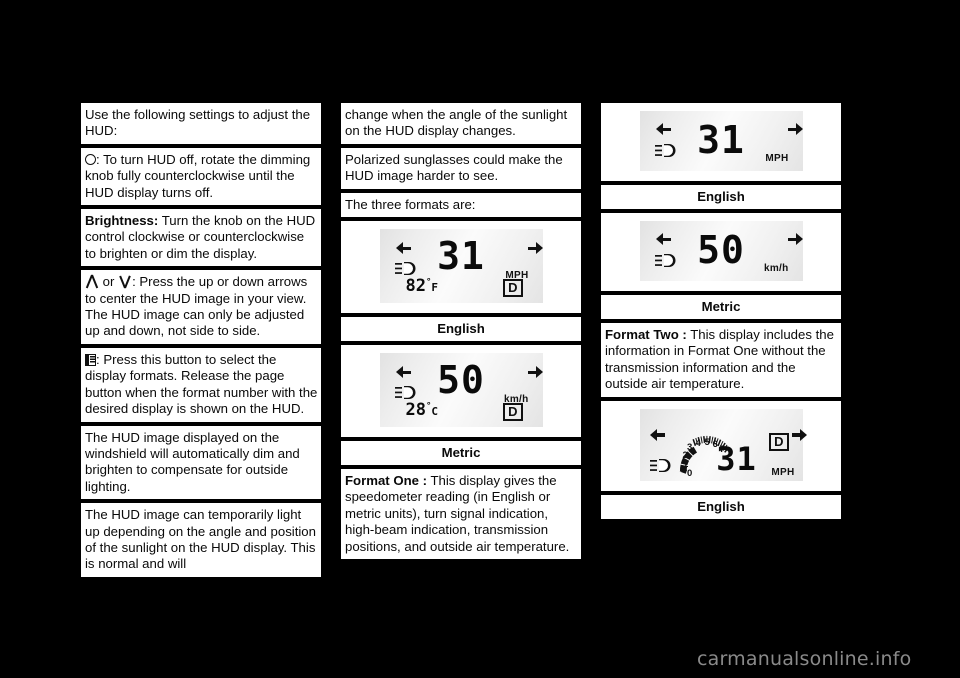  I want to click on figure-format-one-metric: 50 km/h 28°C D, so click(461, 391).